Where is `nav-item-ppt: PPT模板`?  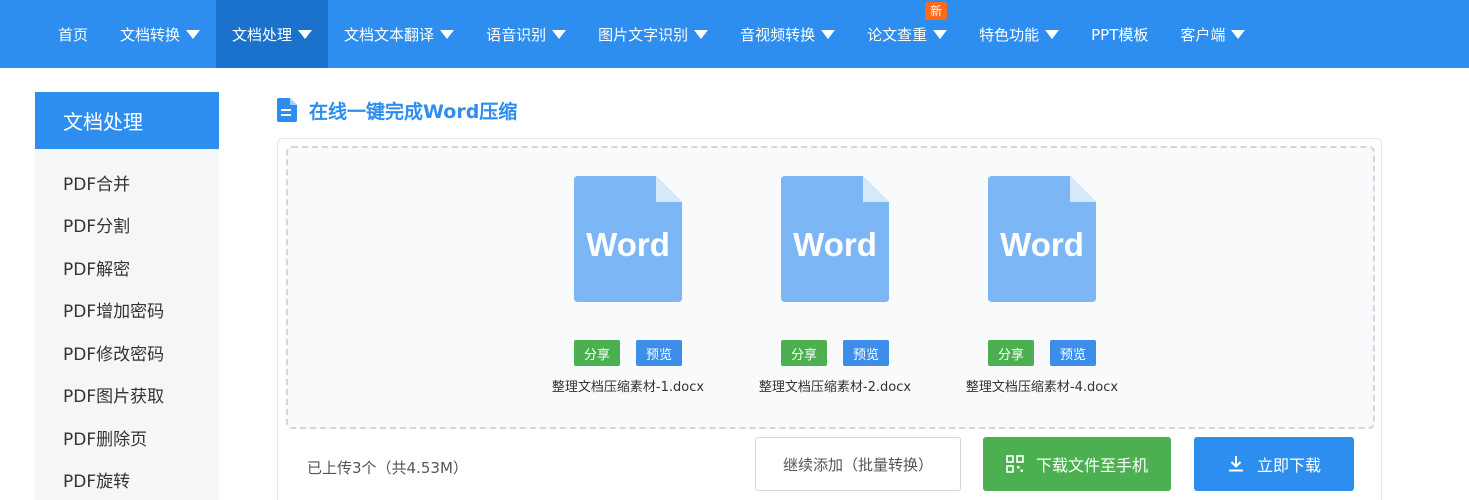
nav-item-ppt: PPT模板 is located at coordinates (1119, 34).